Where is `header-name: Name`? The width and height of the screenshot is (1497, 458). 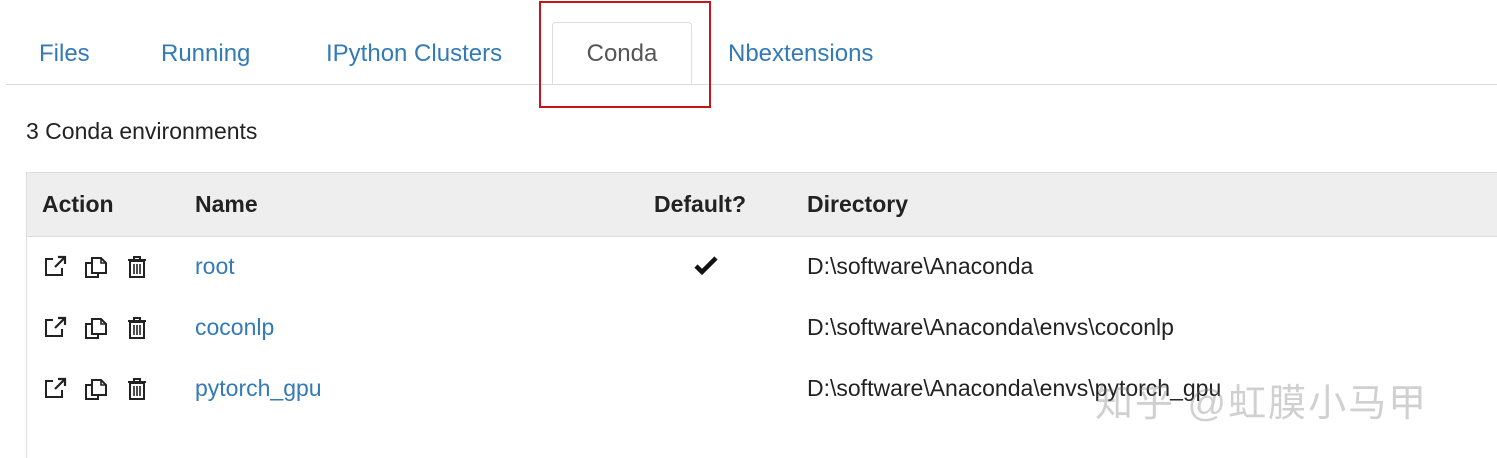
header-name: Name is located at coordinates (226, 204).